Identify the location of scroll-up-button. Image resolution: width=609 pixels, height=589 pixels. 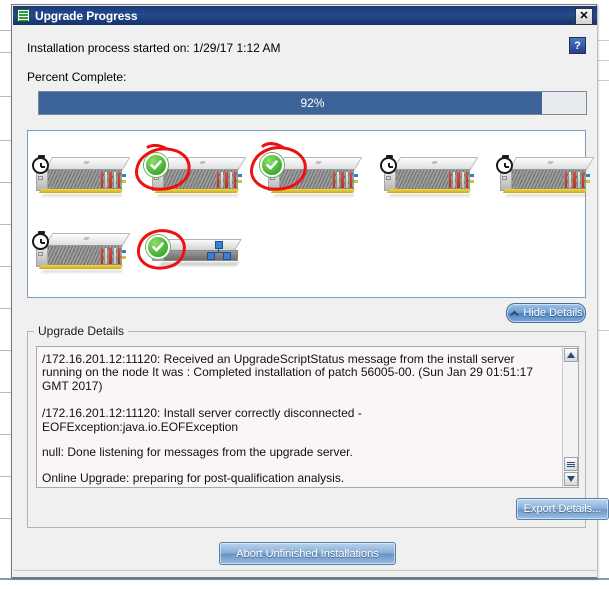
(571, 355).